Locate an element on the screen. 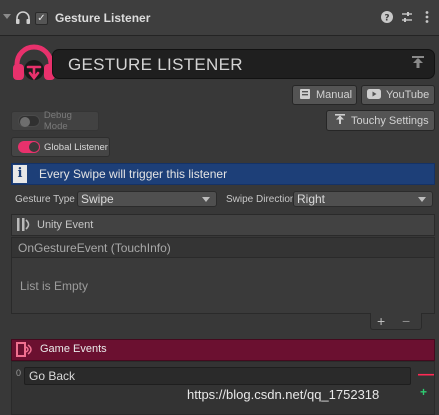 The height and width of the screenshot is (415, 439). swipe-direction-label: Swipe Direction is located at coordinates (261, 199).